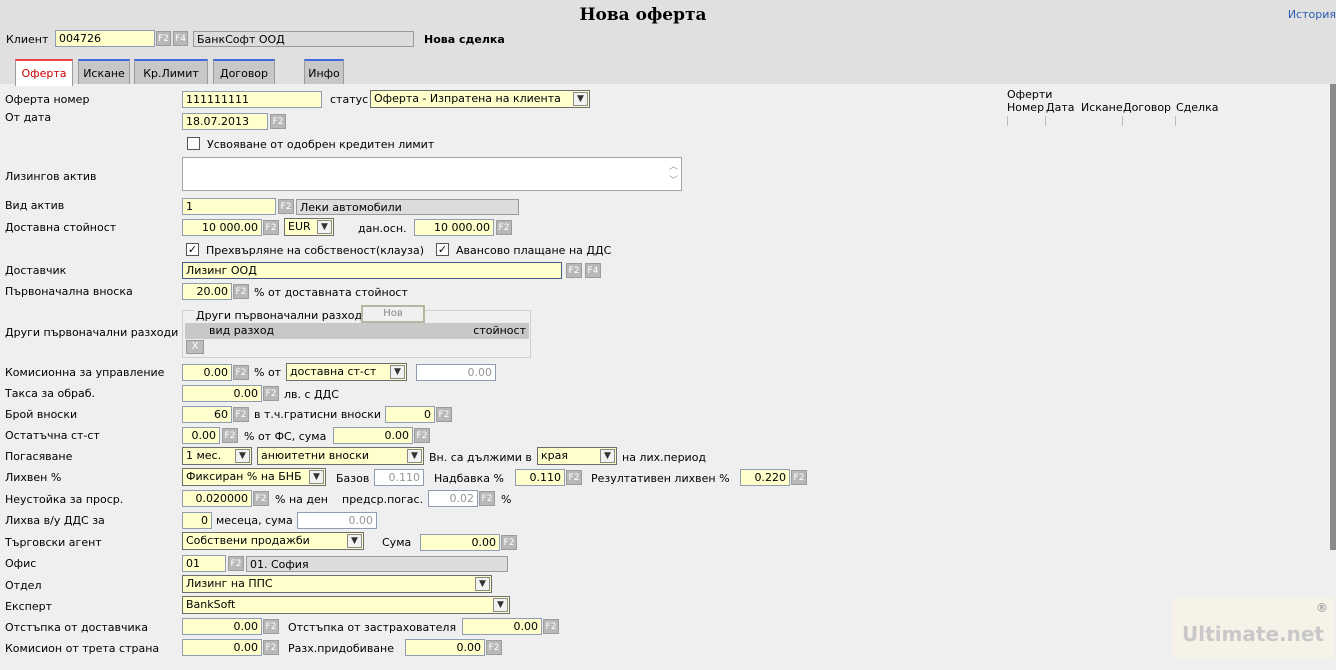 The height and width of the screenshot is (670, 1336). I want to click on deal-label: Нова сделка, so click(464, 39).